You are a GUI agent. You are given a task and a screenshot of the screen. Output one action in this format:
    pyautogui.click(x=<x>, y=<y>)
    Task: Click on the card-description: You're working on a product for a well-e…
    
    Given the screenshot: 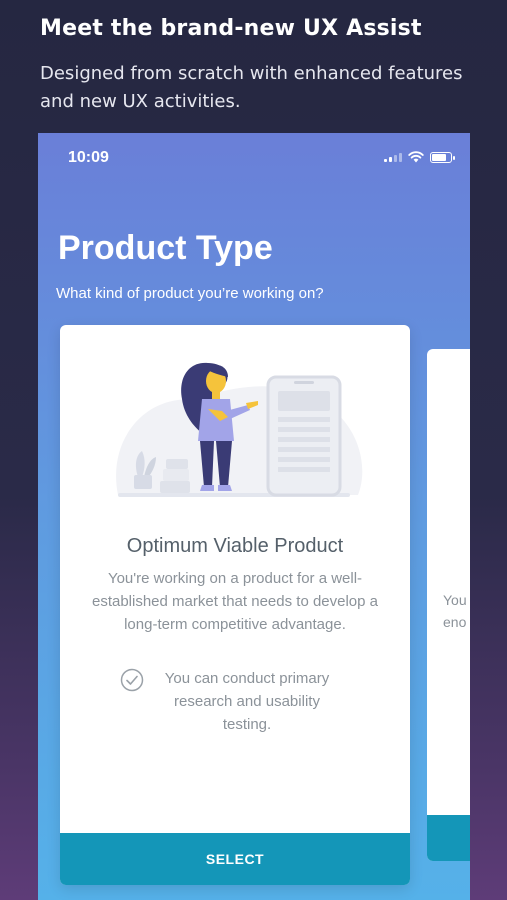 What is the action you would take?
    pyautogui.click(x=235, y=601)
    